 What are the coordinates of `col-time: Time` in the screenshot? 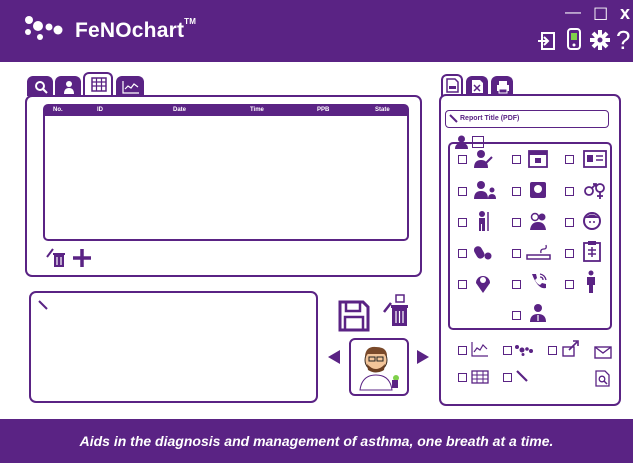 It's located at (257, 110).